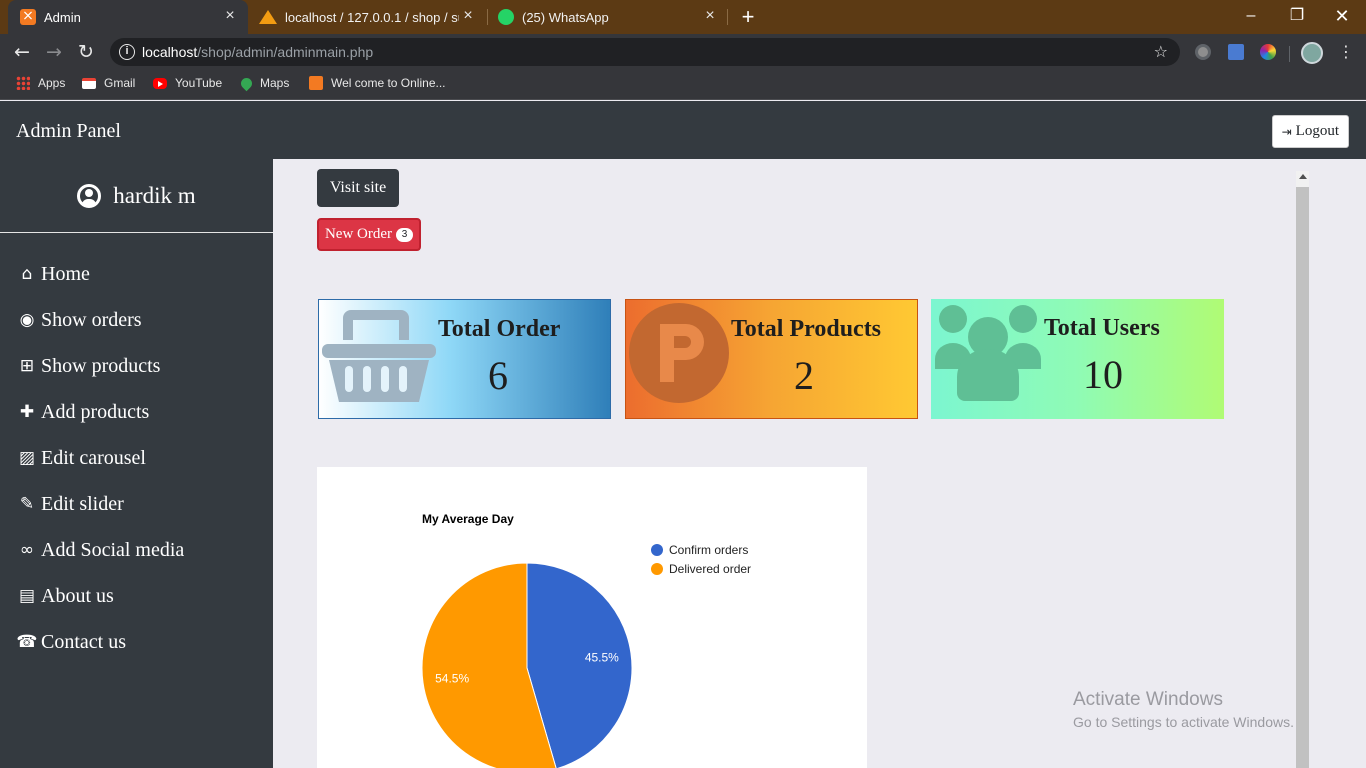  I want to click on new-order-count-badge: 3, so click(405, 234).